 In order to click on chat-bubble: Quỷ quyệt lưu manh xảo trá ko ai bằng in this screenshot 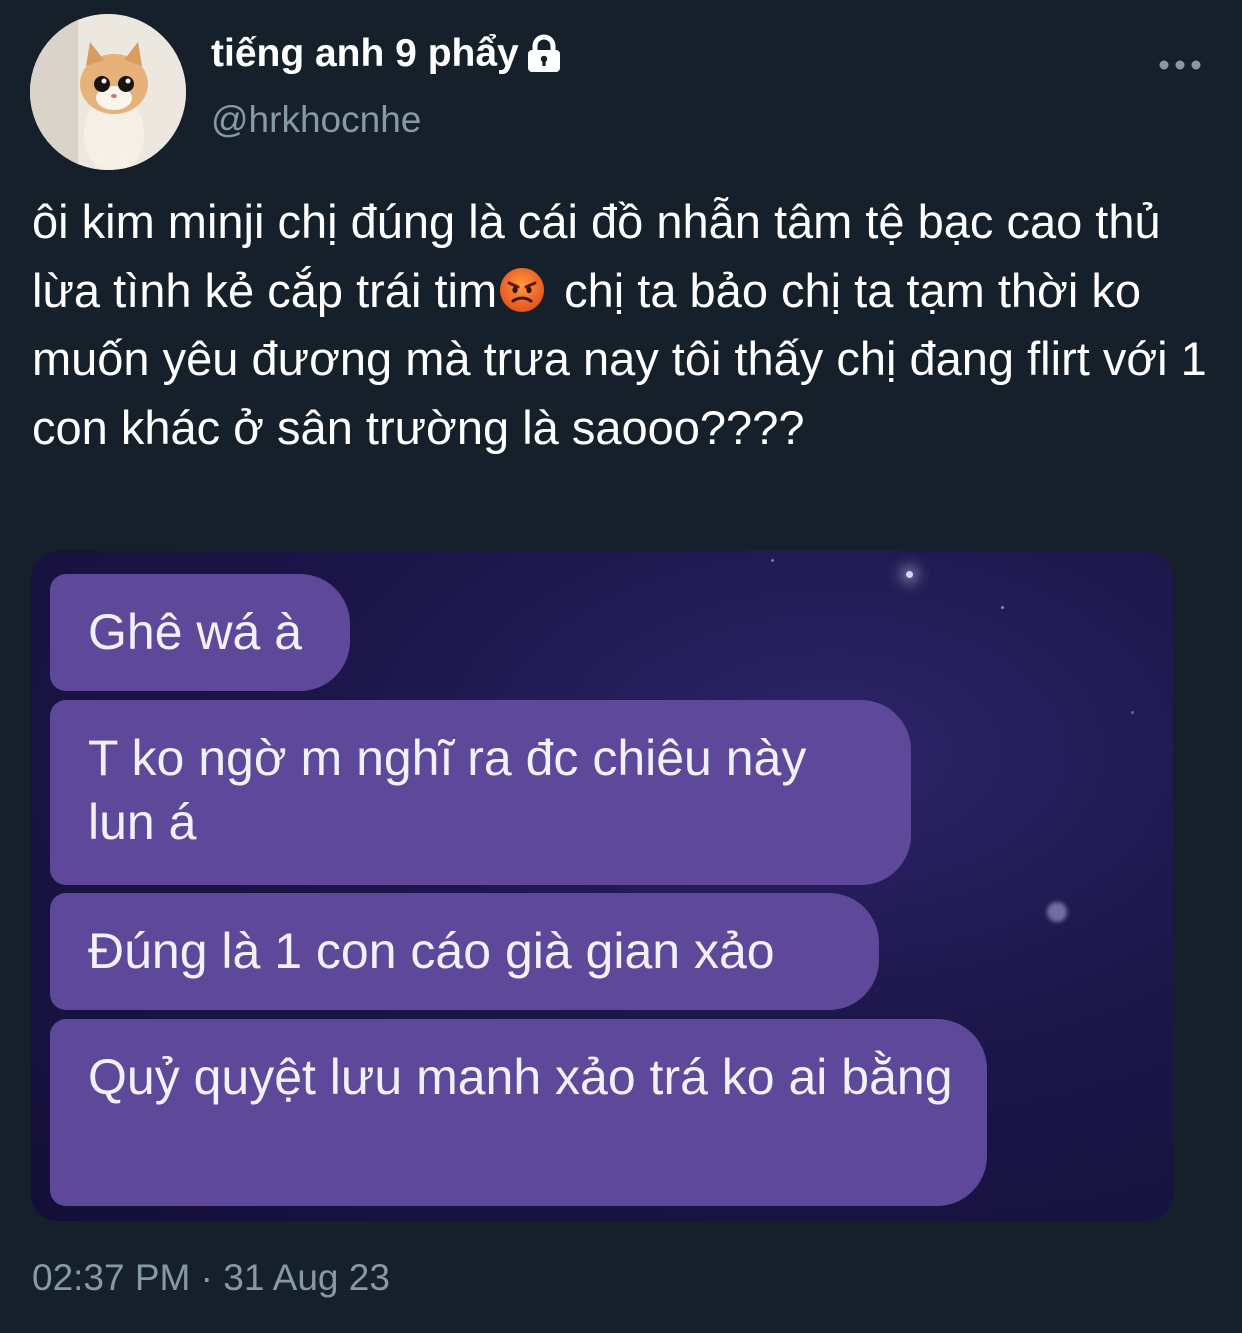, I will do `click(518, 1112)`.